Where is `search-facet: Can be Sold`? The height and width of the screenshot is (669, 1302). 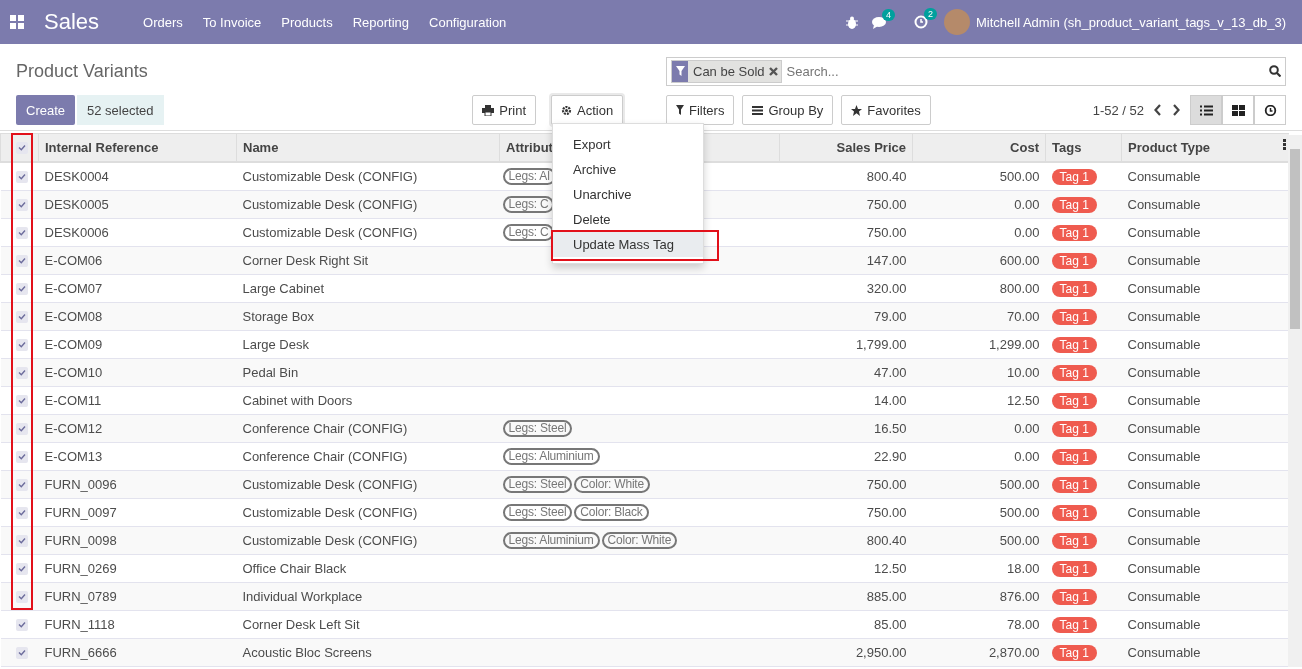 search-facet: Can be Sold is located at coordinates (726, 71).